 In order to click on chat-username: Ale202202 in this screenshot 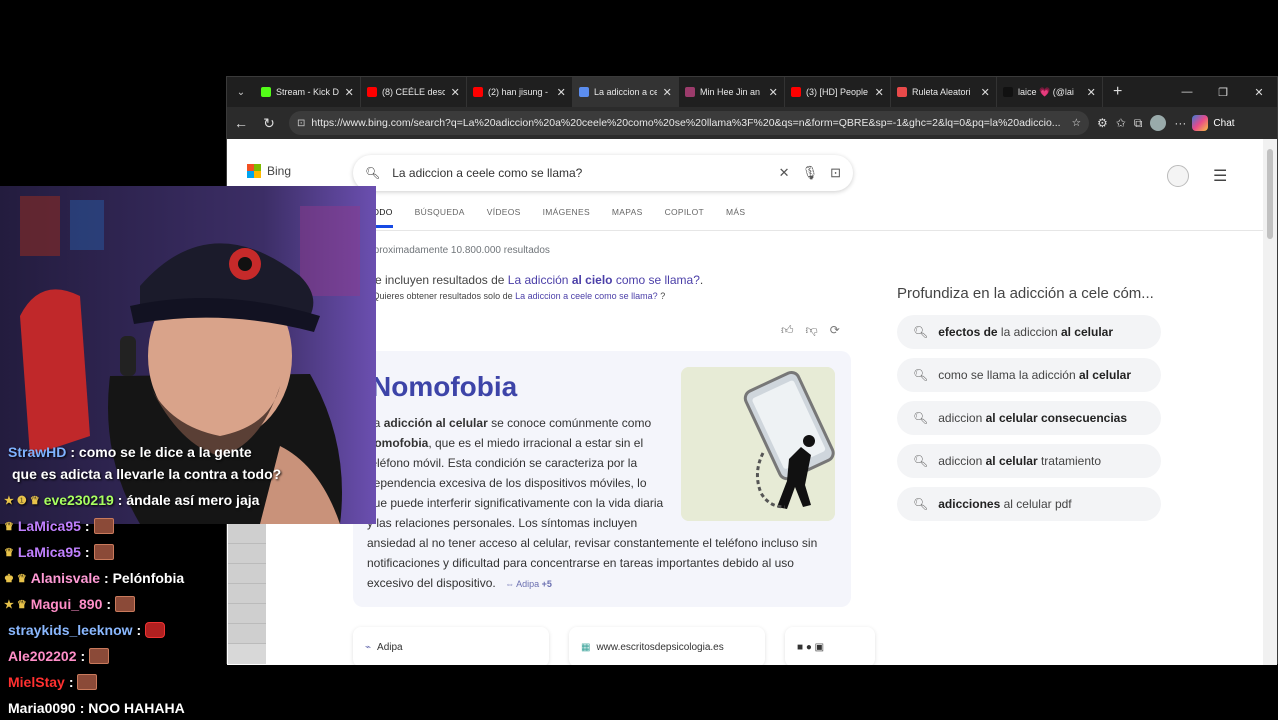, I will do `click(42, 656)`.